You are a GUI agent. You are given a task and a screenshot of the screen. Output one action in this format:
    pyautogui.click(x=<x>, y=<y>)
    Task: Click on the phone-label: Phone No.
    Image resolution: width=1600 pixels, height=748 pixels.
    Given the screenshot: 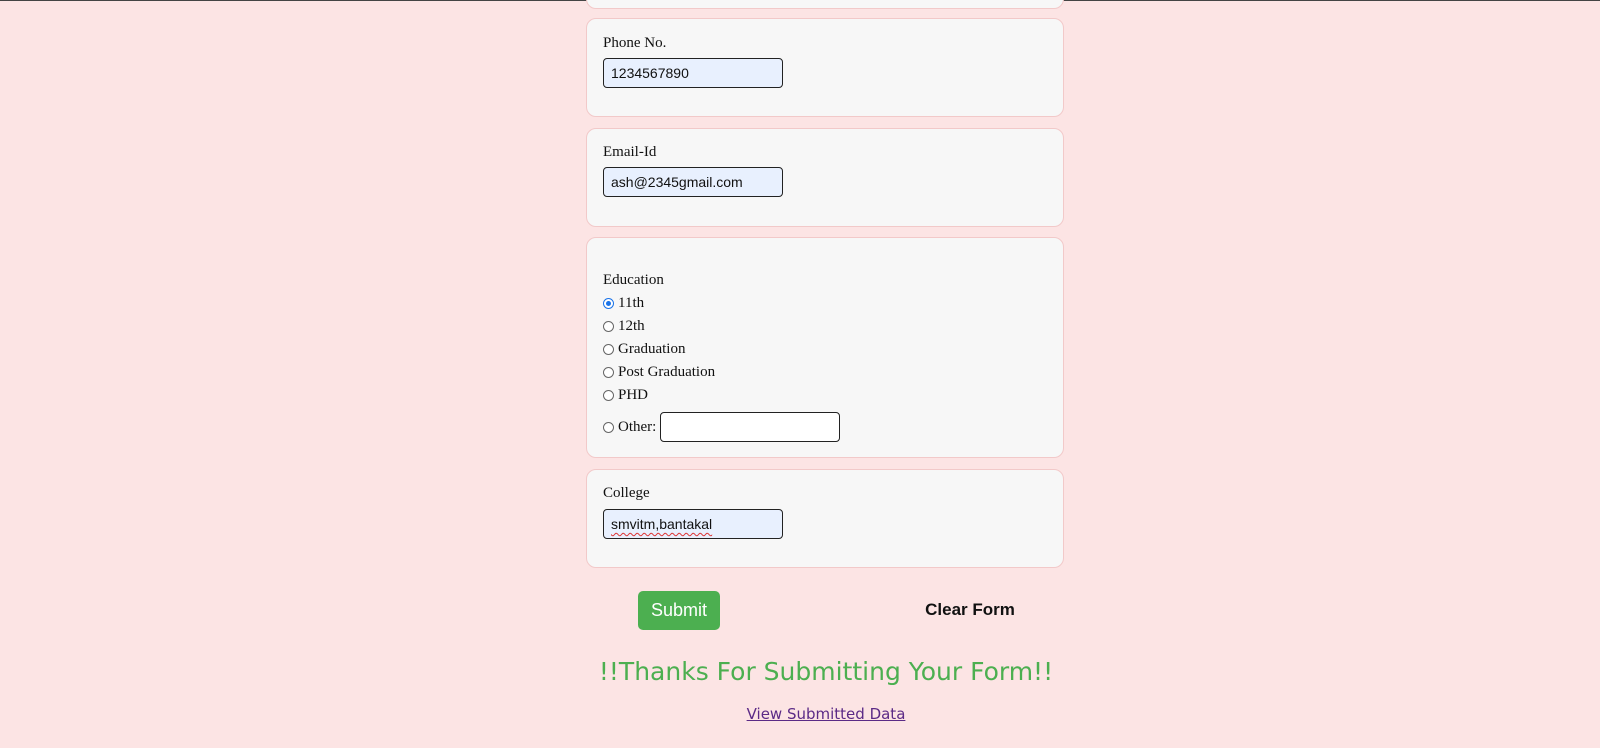 What is the action you would take?
    pyautogui.click(x=635, y=43)
    